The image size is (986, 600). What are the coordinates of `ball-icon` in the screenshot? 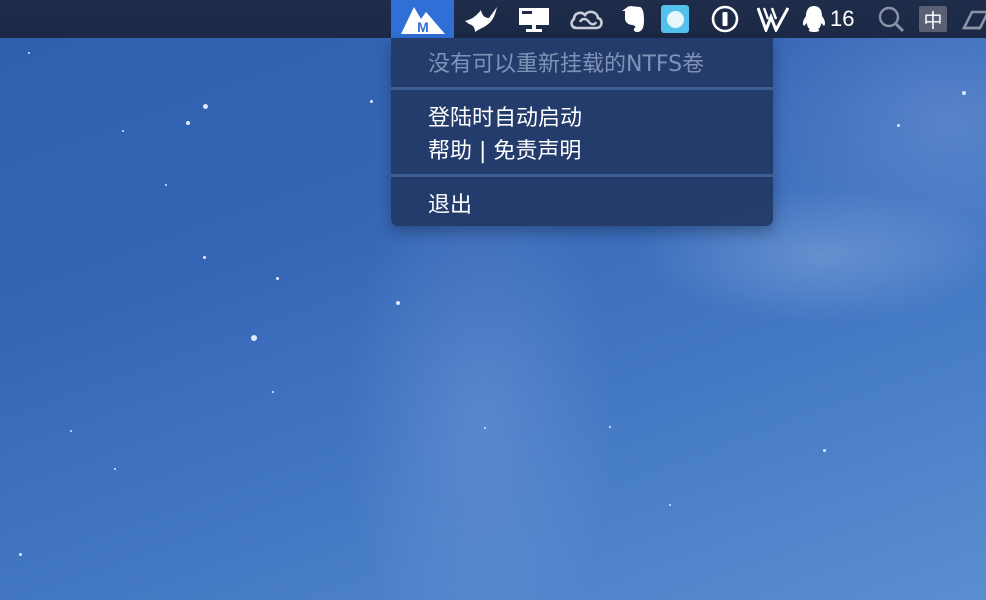 It's located at (675, 19).